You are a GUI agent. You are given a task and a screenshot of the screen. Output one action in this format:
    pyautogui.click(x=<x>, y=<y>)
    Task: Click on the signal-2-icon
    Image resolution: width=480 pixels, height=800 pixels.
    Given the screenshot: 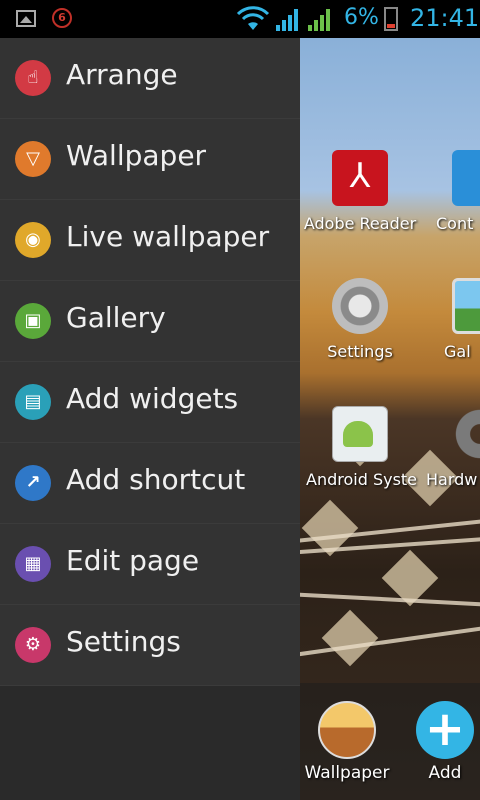 What is the action you would take?
    pyautogui.click(x=319, y=20)
    